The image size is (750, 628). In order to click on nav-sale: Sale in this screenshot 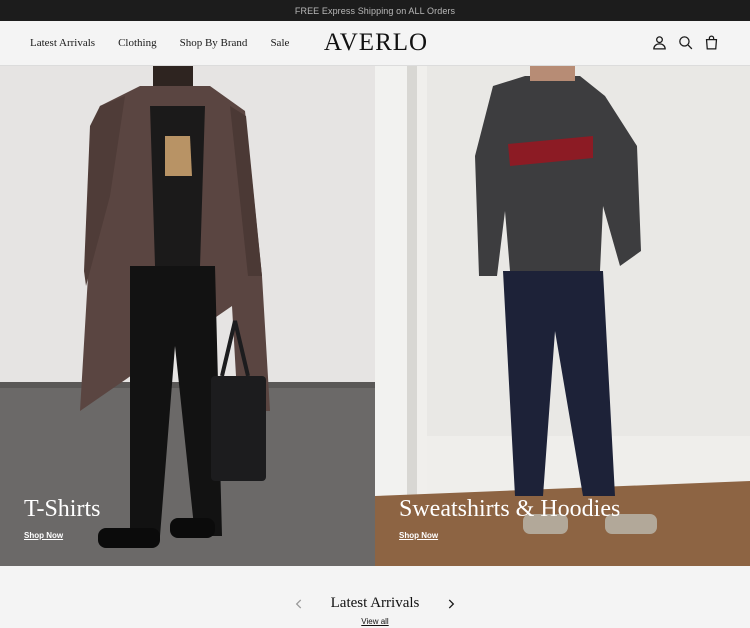, I will do `click(279, 43)`.